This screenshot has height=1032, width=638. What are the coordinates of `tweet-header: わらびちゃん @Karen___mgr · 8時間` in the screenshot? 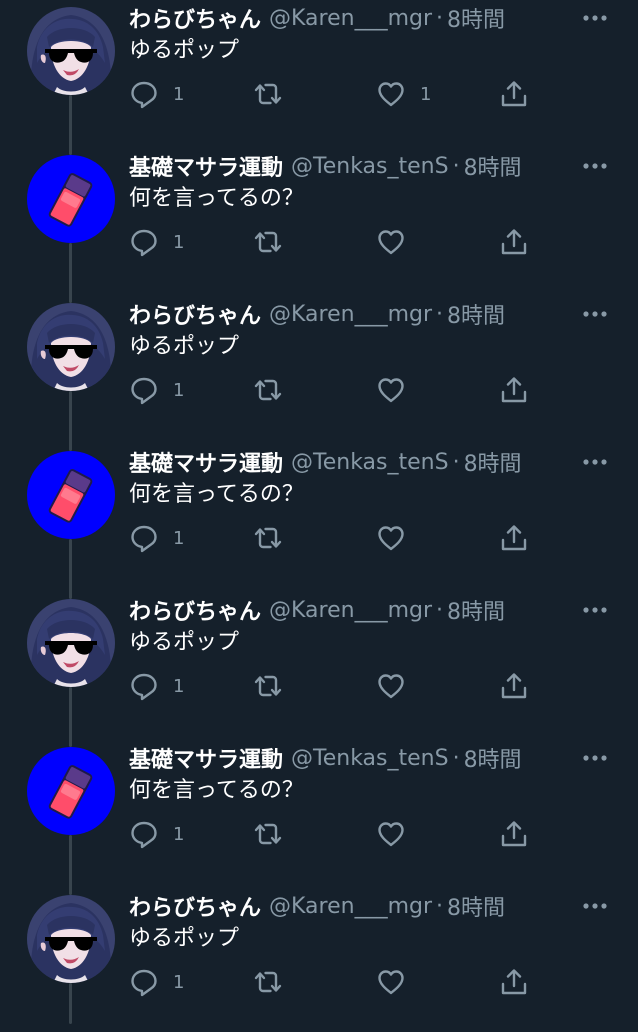 It's located at (317, 314).